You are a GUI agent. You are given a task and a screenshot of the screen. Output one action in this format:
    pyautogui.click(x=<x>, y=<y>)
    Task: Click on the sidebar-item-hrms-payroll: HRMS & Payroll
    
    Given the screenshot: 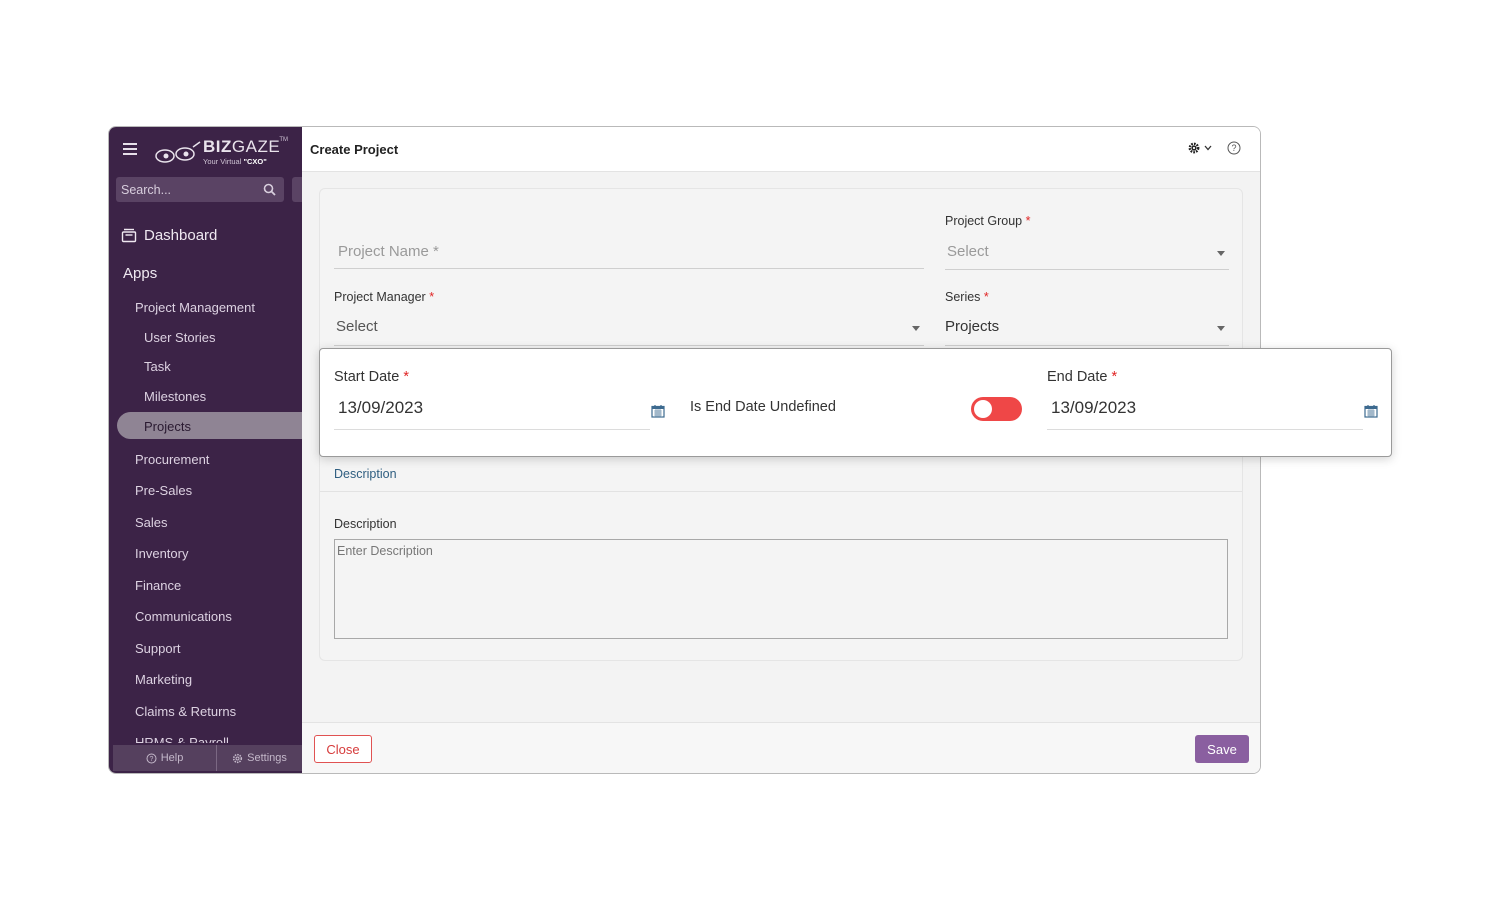 What is the action you would take?
    pyautogui.click(x=182, y=739)
    